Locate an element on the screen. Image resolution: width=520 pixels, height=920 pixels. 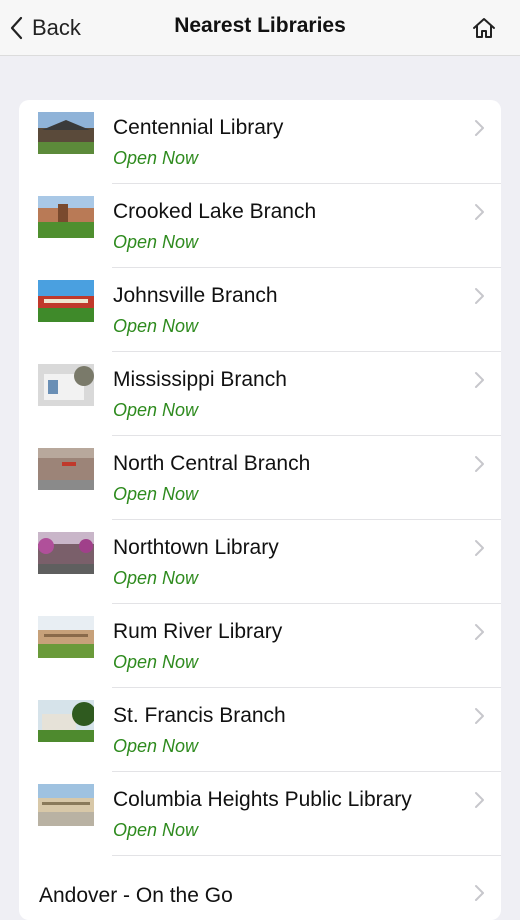
library-name: Centennial Library is located at coordinates (198, 127).